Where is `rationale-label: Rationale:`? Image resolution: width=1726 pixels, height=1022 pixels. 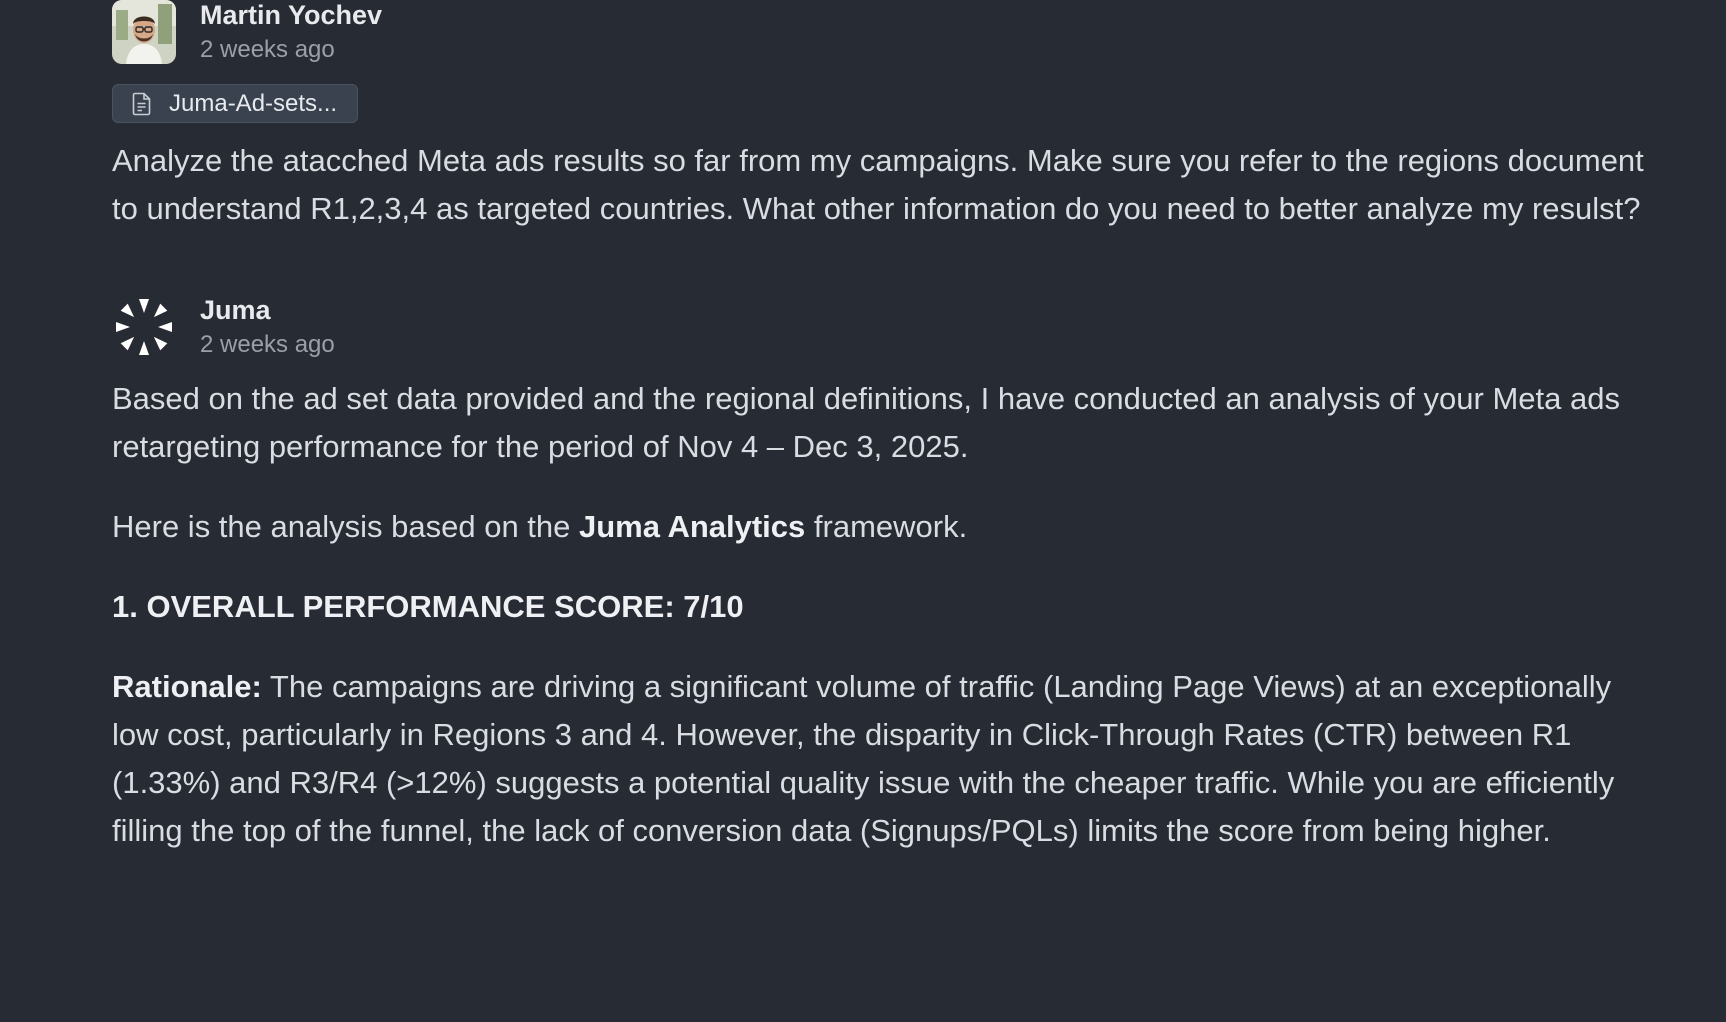 rationale-label: Rationale: is located at coordinates (187, 686).